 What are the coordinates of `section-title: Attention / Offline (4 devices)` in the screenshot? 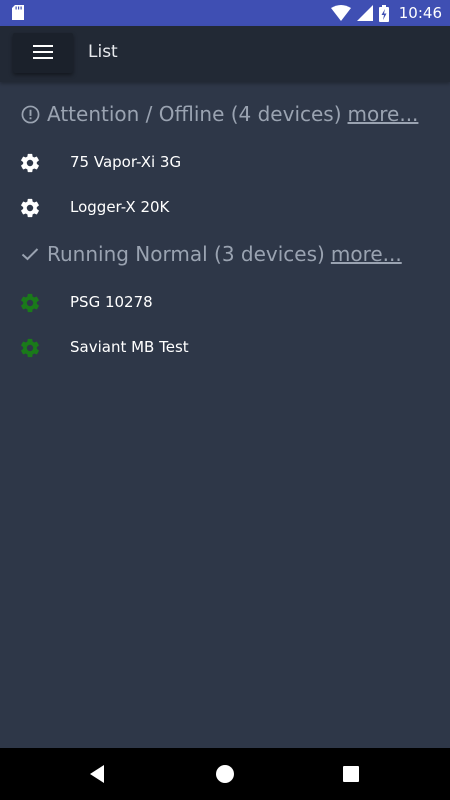 It's located at (194, 114).